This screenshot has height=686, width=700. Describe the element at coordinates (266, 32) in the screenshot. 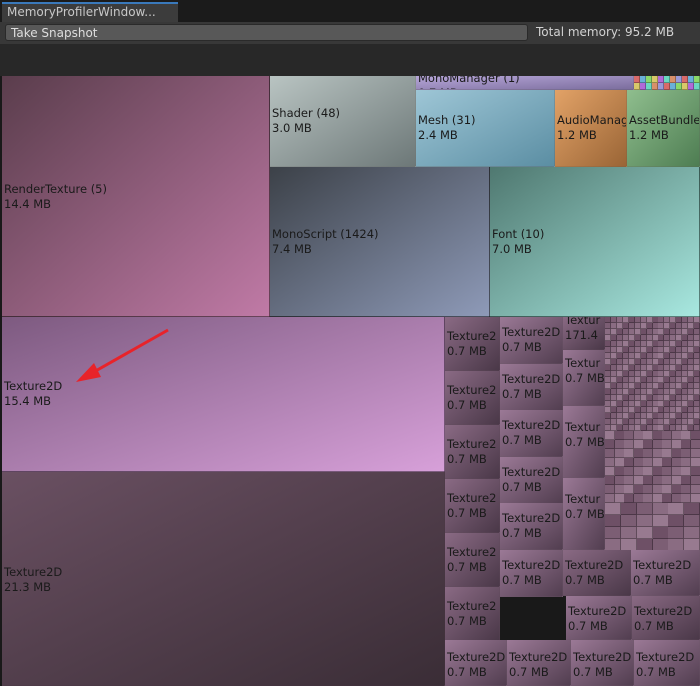

I see `take-snapshot-button: Take Snapshot` at that location.